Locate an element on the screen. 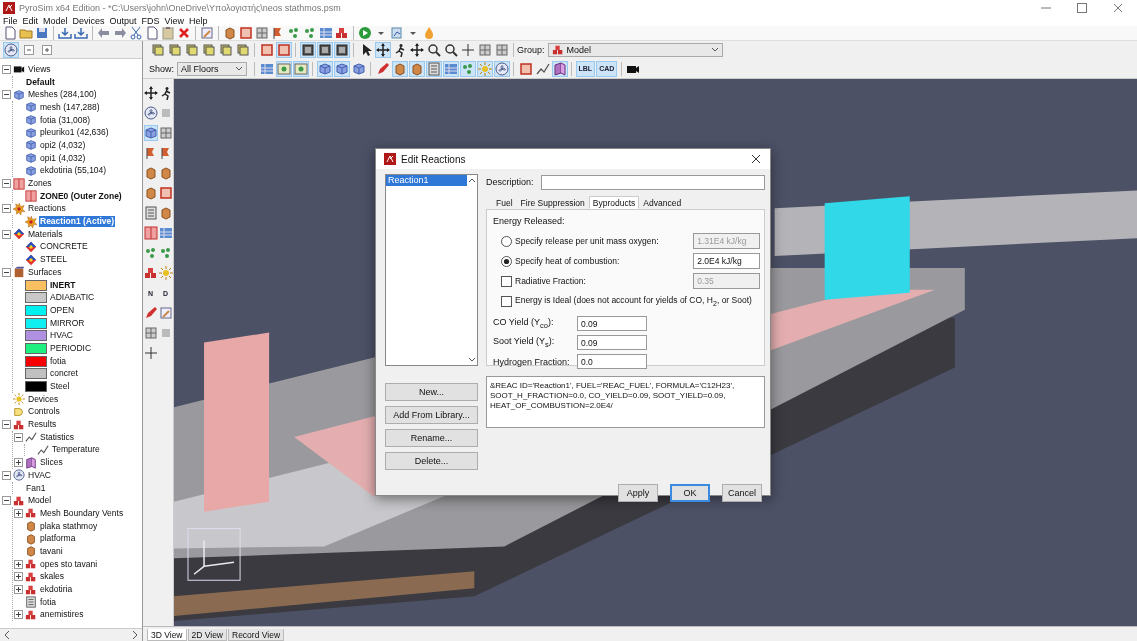  menu-item: Edit is located at coordinates (30, 20).